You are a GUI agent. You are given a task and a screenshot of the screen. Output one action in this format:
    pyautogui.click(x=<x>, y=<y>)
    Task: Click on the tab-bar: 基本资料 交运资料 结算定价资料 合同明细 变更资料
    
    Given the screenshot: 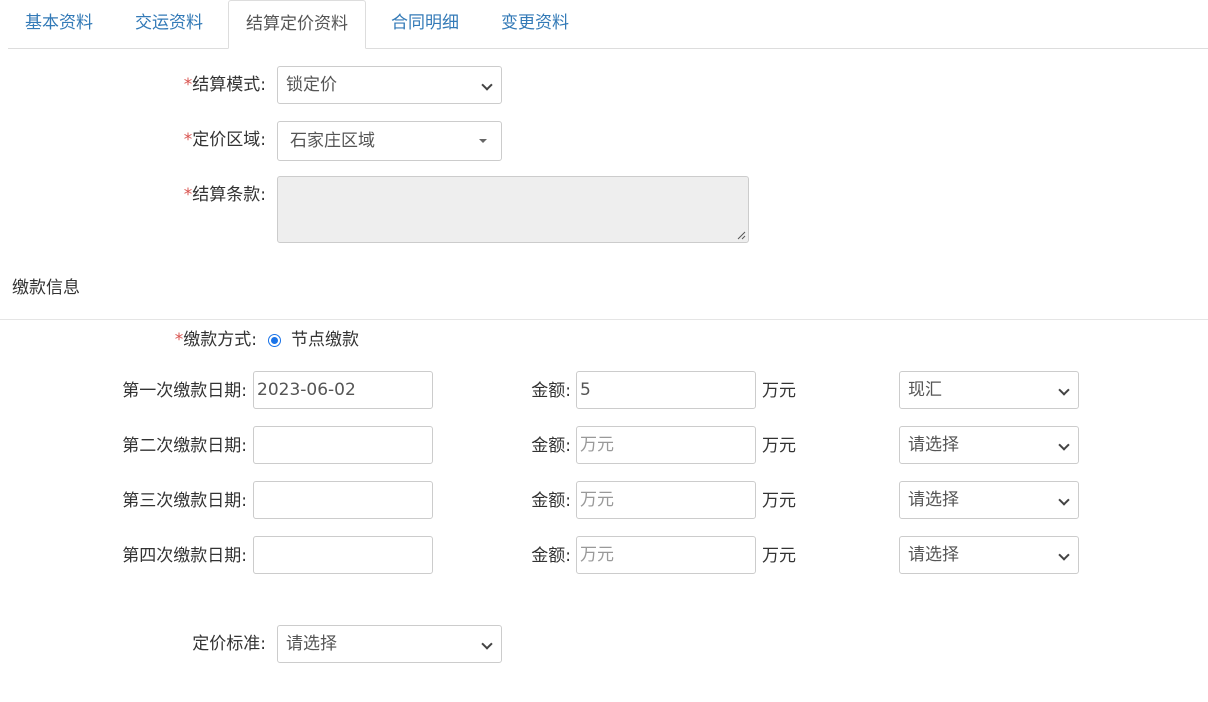 What is the action you would take?
    pyautogui.click(x=608, y=24)
    